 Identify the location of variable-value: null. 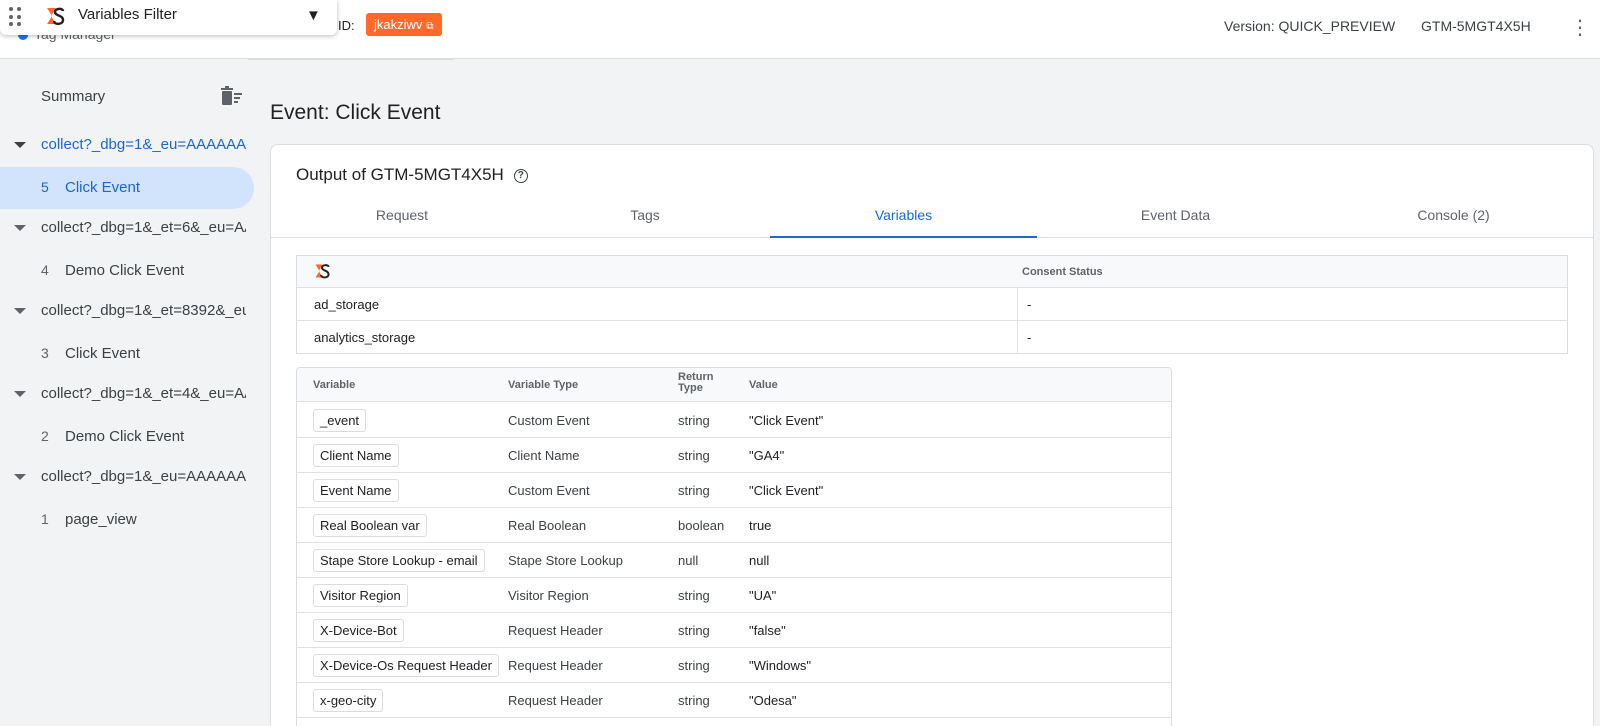
(759, 560).